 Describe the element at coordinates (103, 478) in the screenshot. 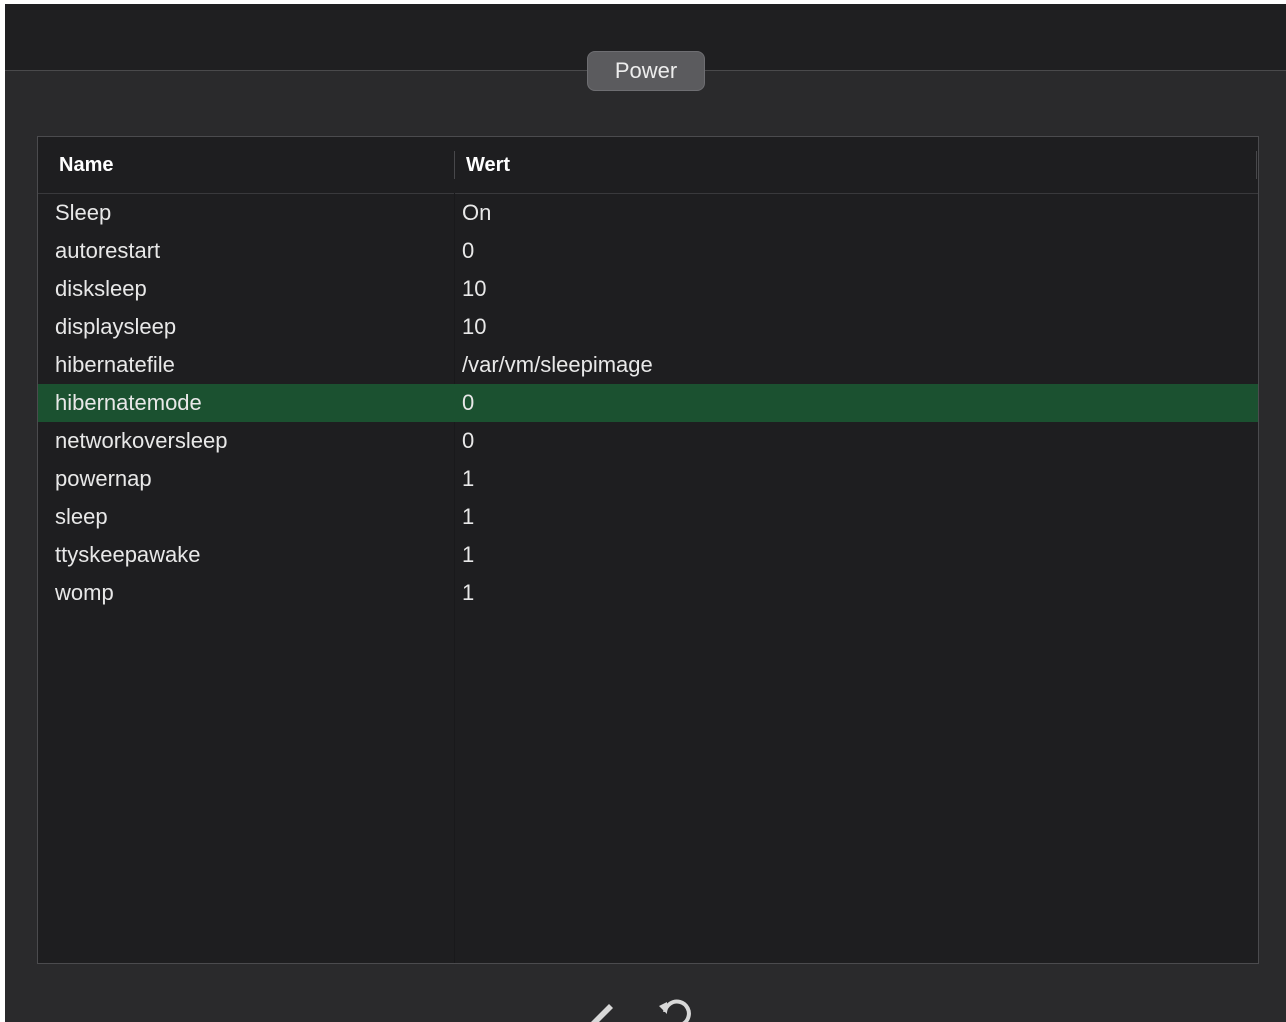

I see `row-name-cell: powernap` at that location.